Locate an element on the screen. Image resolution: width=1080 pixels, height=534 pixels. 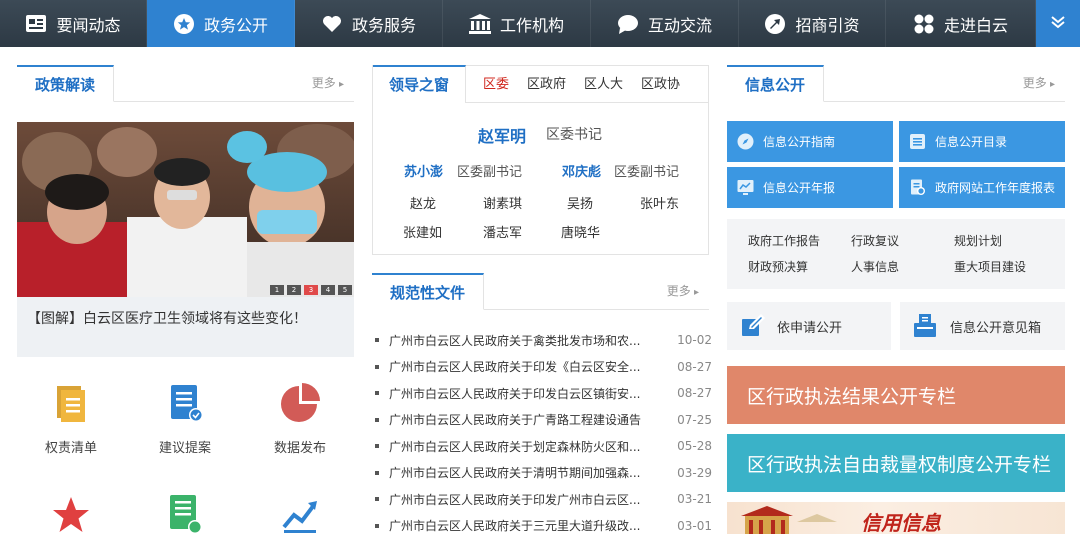
chat-icon is located at coordinates (628, 24).